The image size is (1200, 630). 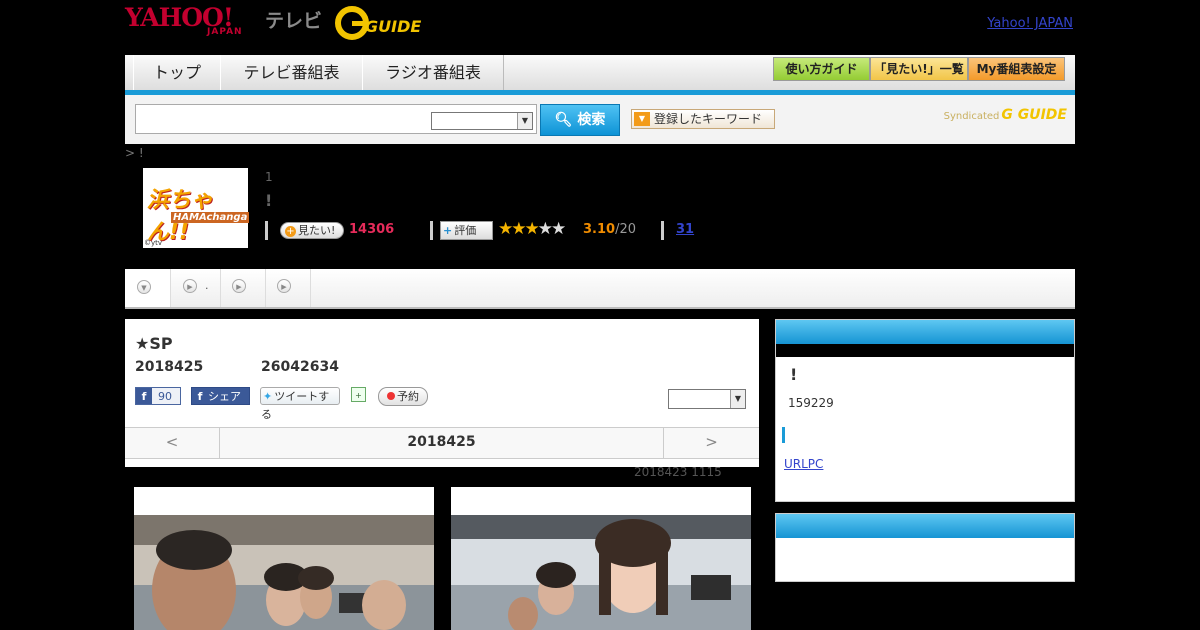 What do you see at coordinates (134, 153) in the screenshot?
I see `breadcrumb: > !` at bounding box center [134, 153].